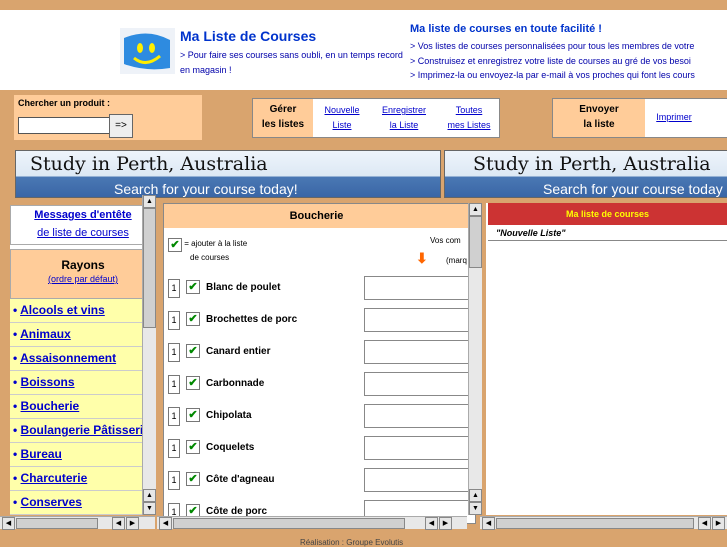 This screenshot has height=547, width=727. I want to click on new-list-link-line: Nouvelle, so click(341, 110).